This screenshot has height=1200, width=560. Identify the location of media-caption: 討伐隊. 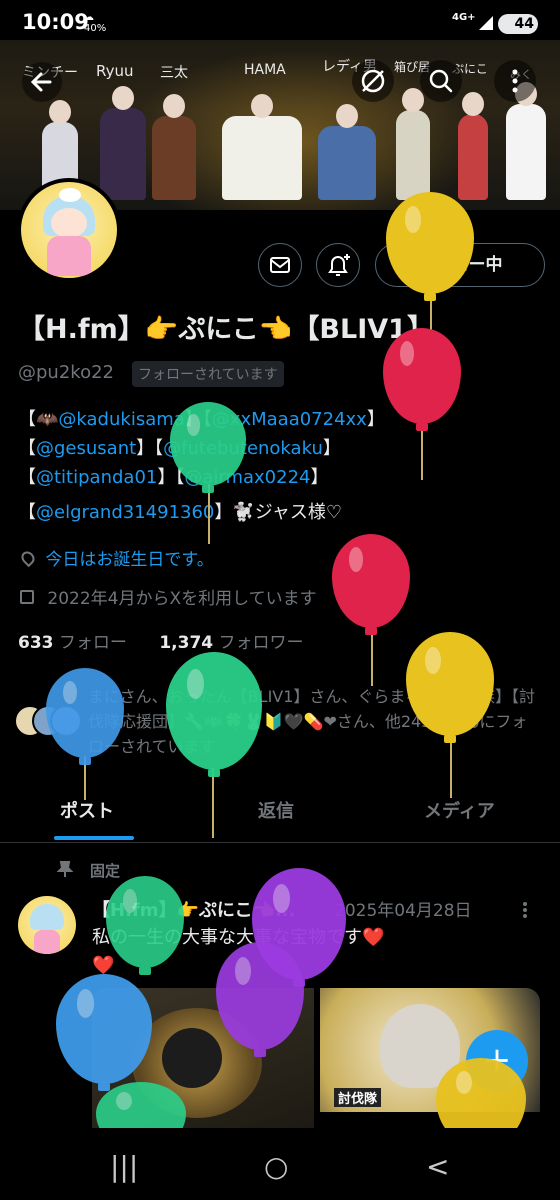
(358, 1097).